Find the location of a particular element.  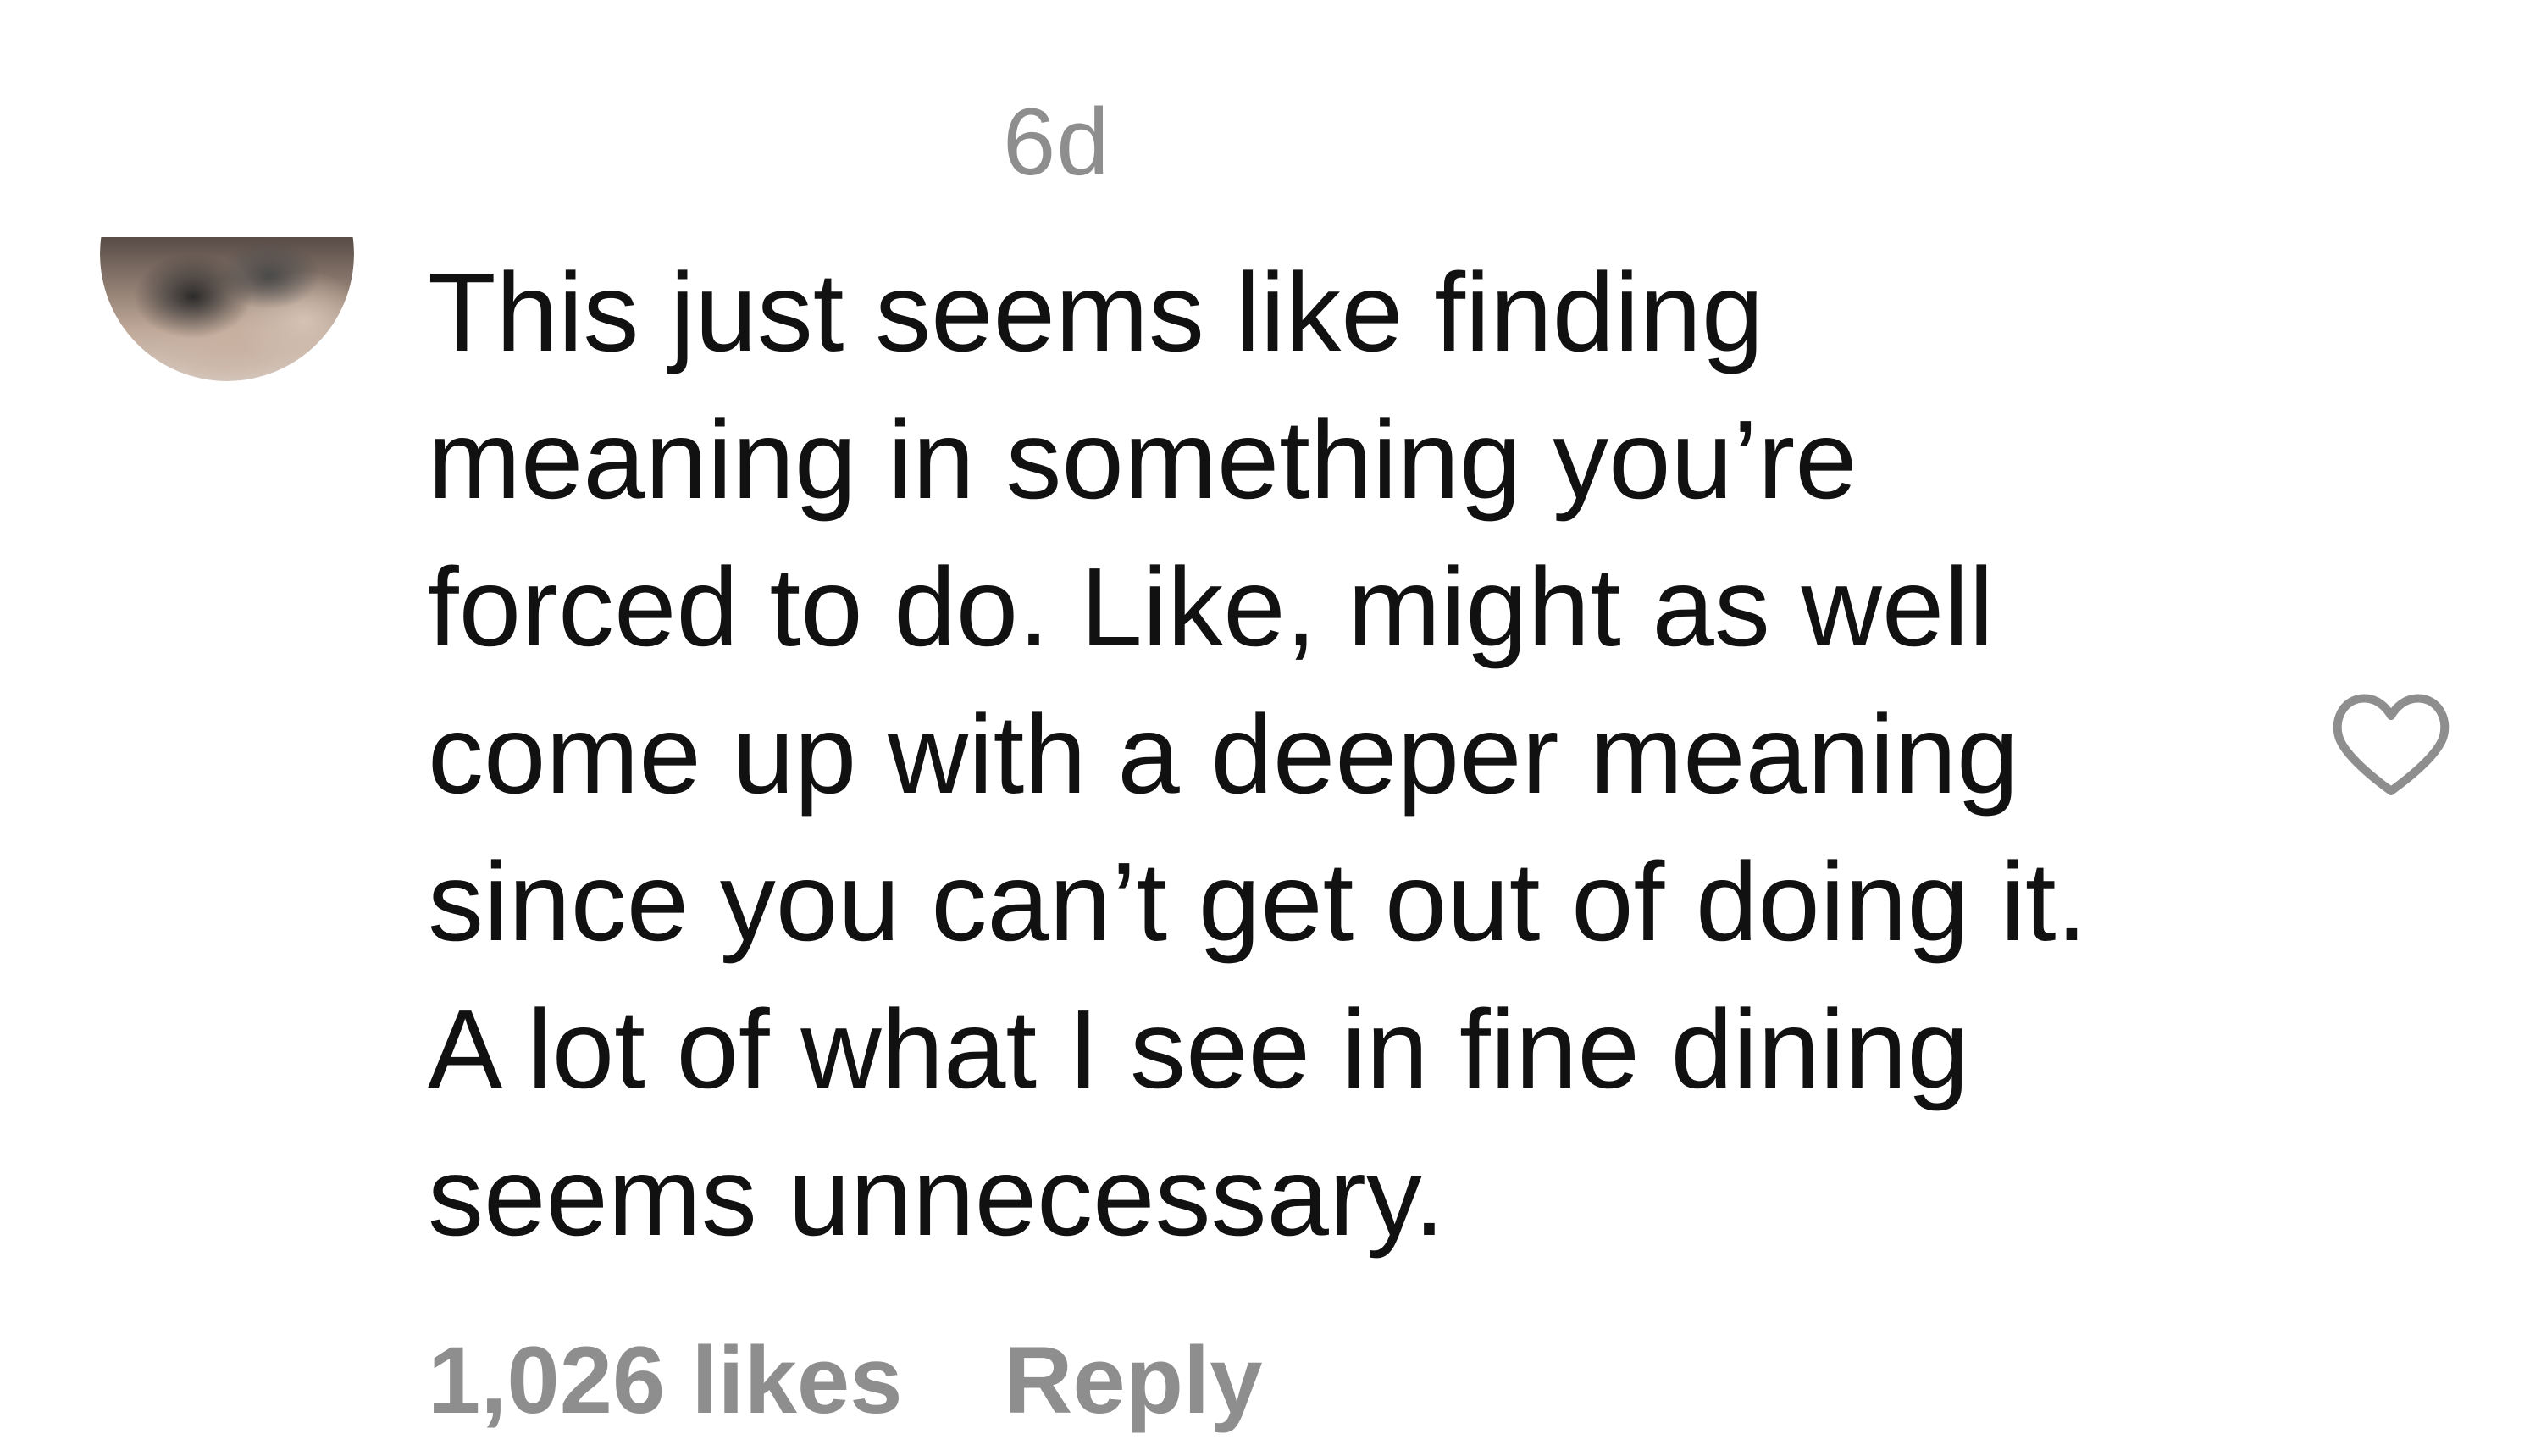

comment-text-line: since you can’t get out of doing it. is located at coordinates (1258, 902).